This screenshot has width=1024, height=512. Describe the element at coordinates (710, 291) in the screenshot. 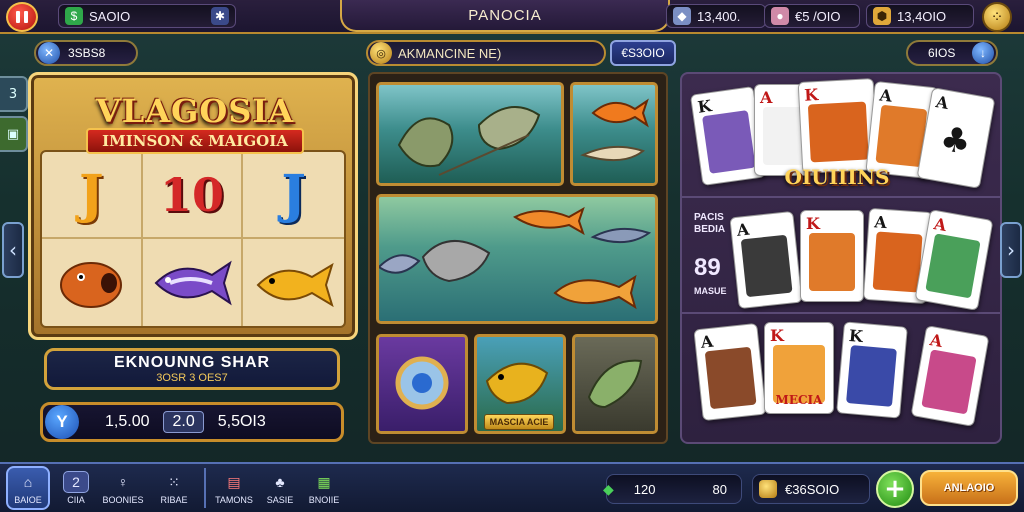

I see `side-label: MASUE` at that location.